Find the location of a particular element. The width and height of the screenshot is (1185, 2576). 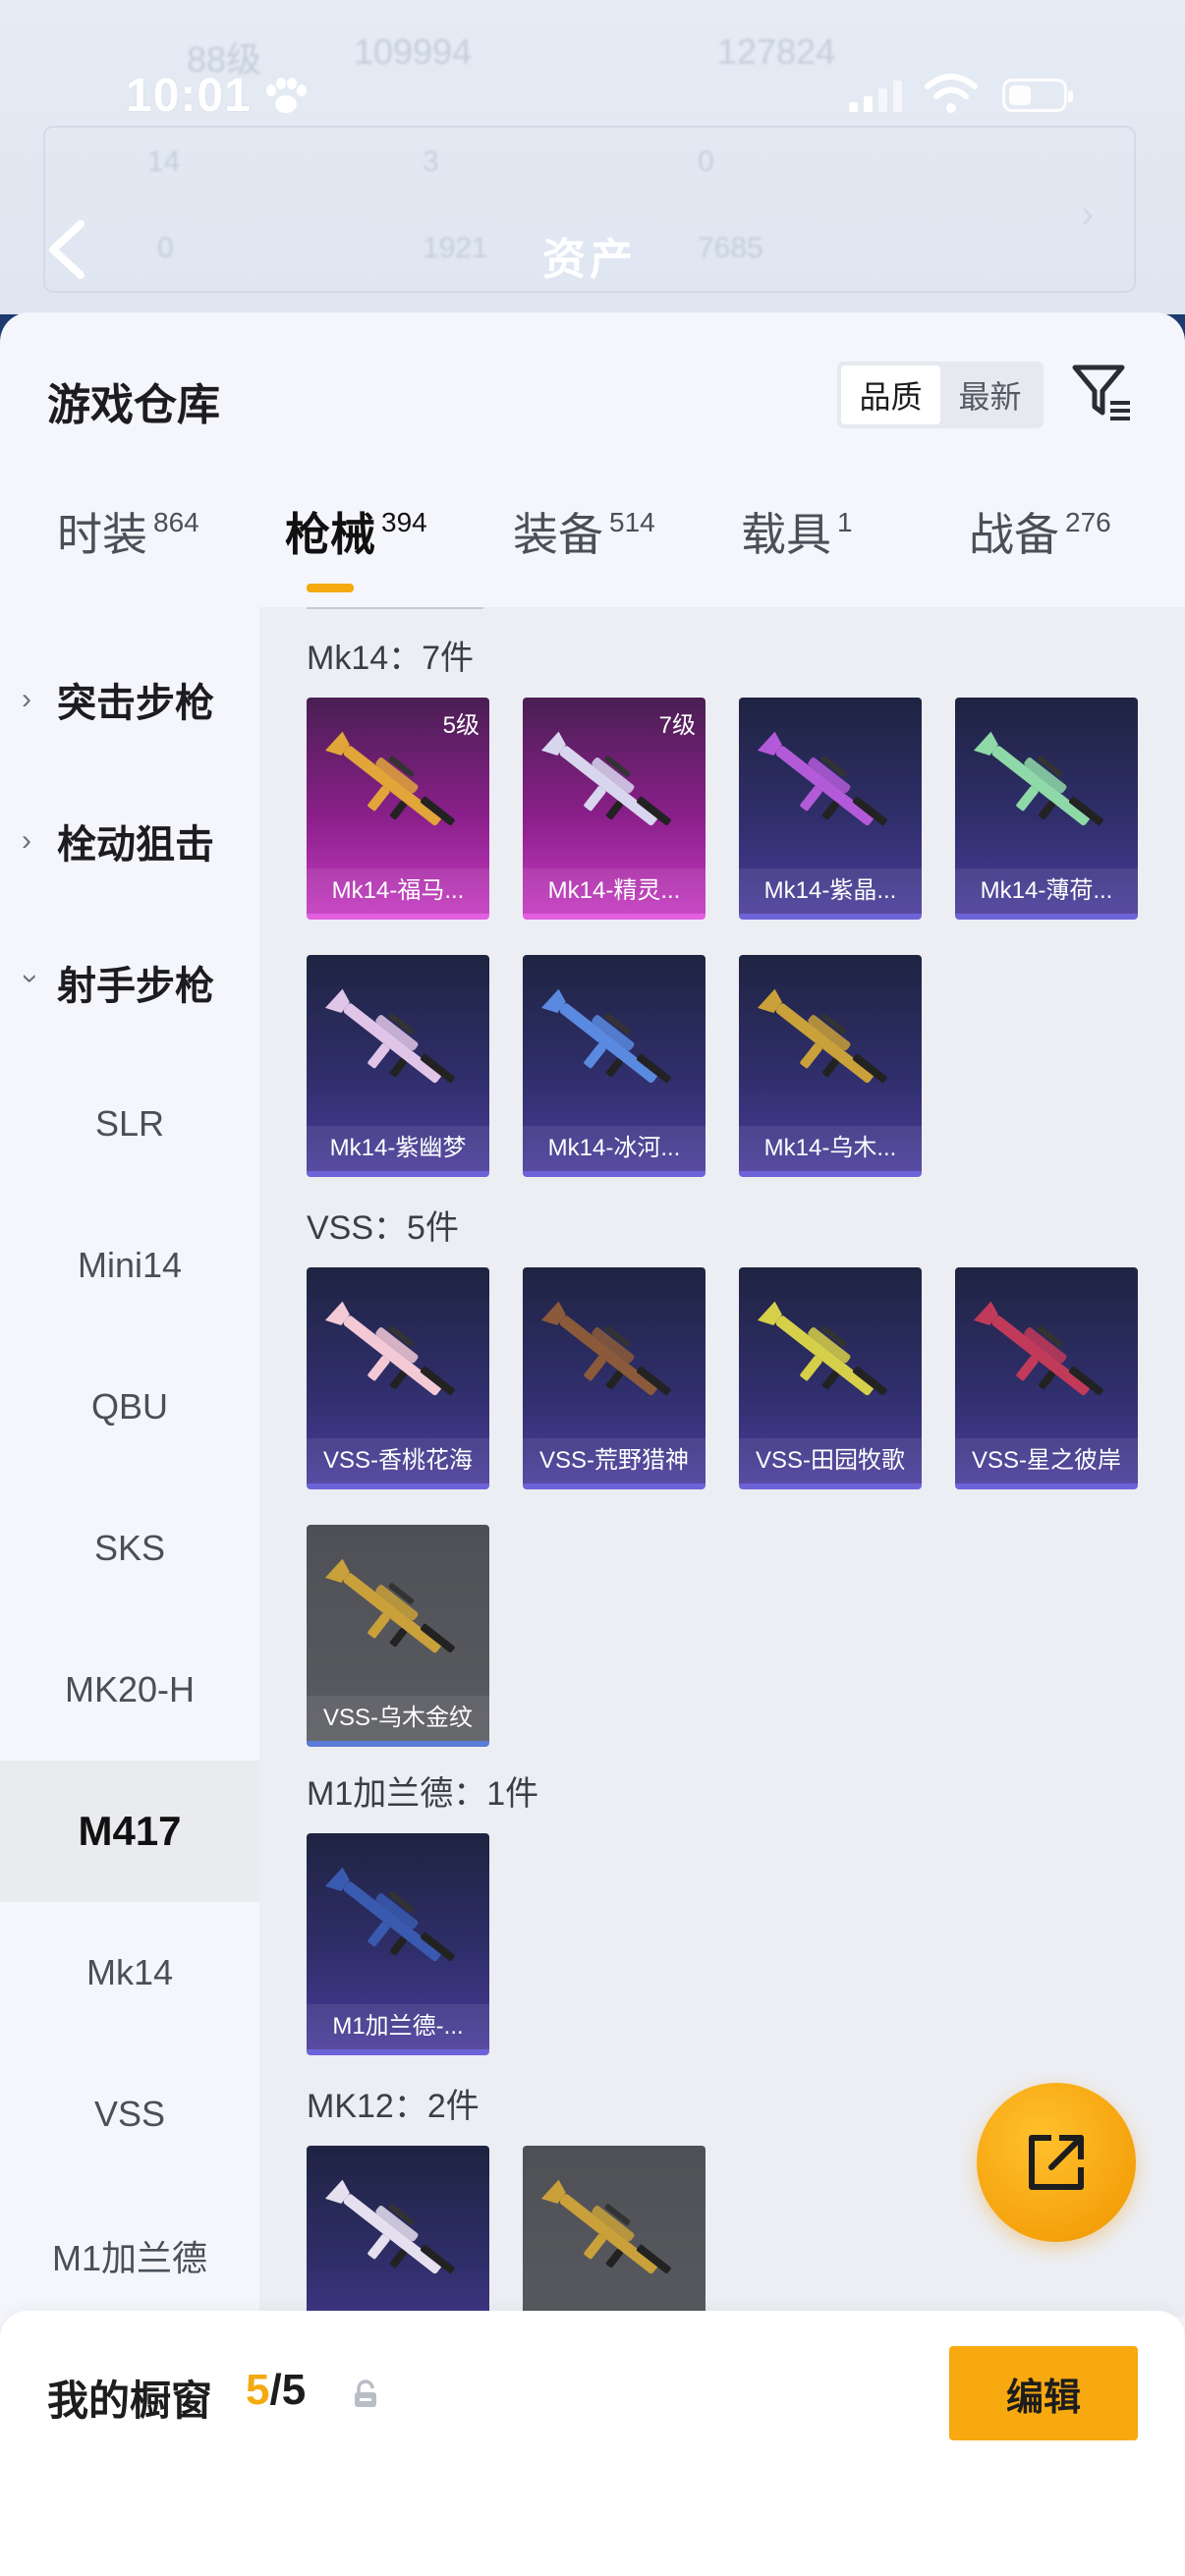

sidebar-item-mk14: Mk14 is located at coordinates (130, 1973).